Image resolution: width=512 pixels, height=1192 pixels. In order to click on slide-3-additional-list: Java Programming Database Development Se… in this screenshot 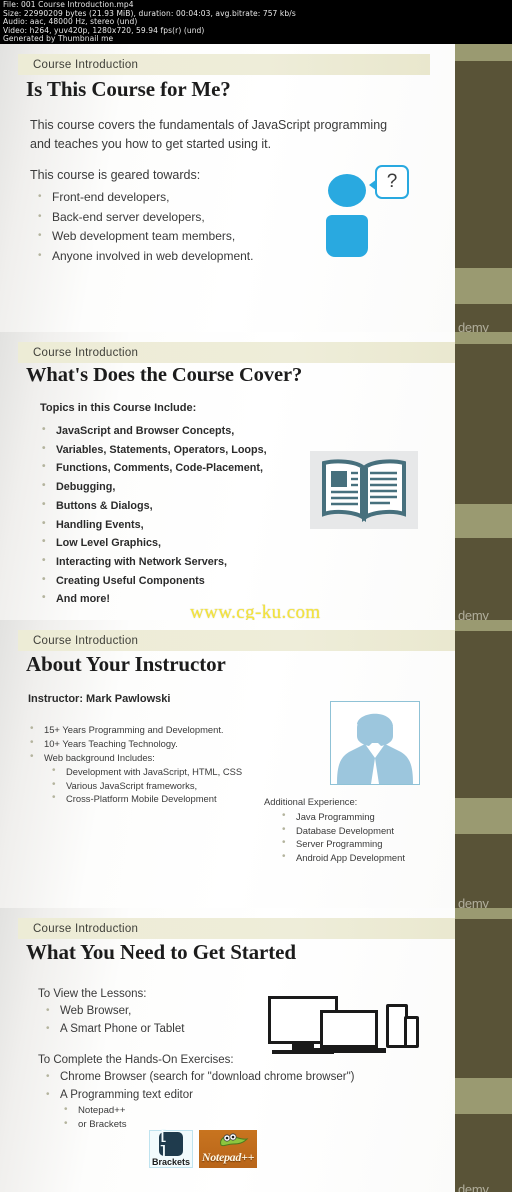, I will do `click(367, 837)`.